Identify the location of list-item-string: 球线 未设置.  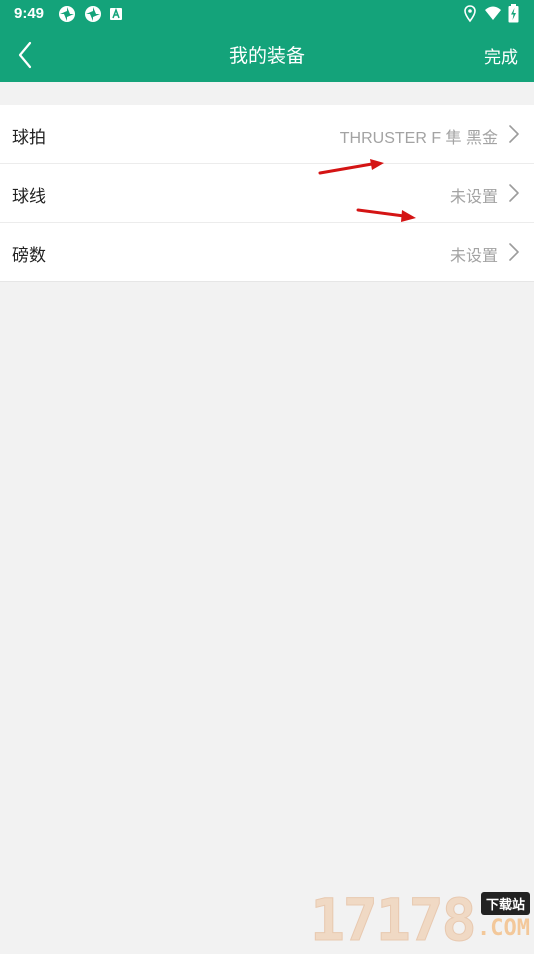
(267, 193).